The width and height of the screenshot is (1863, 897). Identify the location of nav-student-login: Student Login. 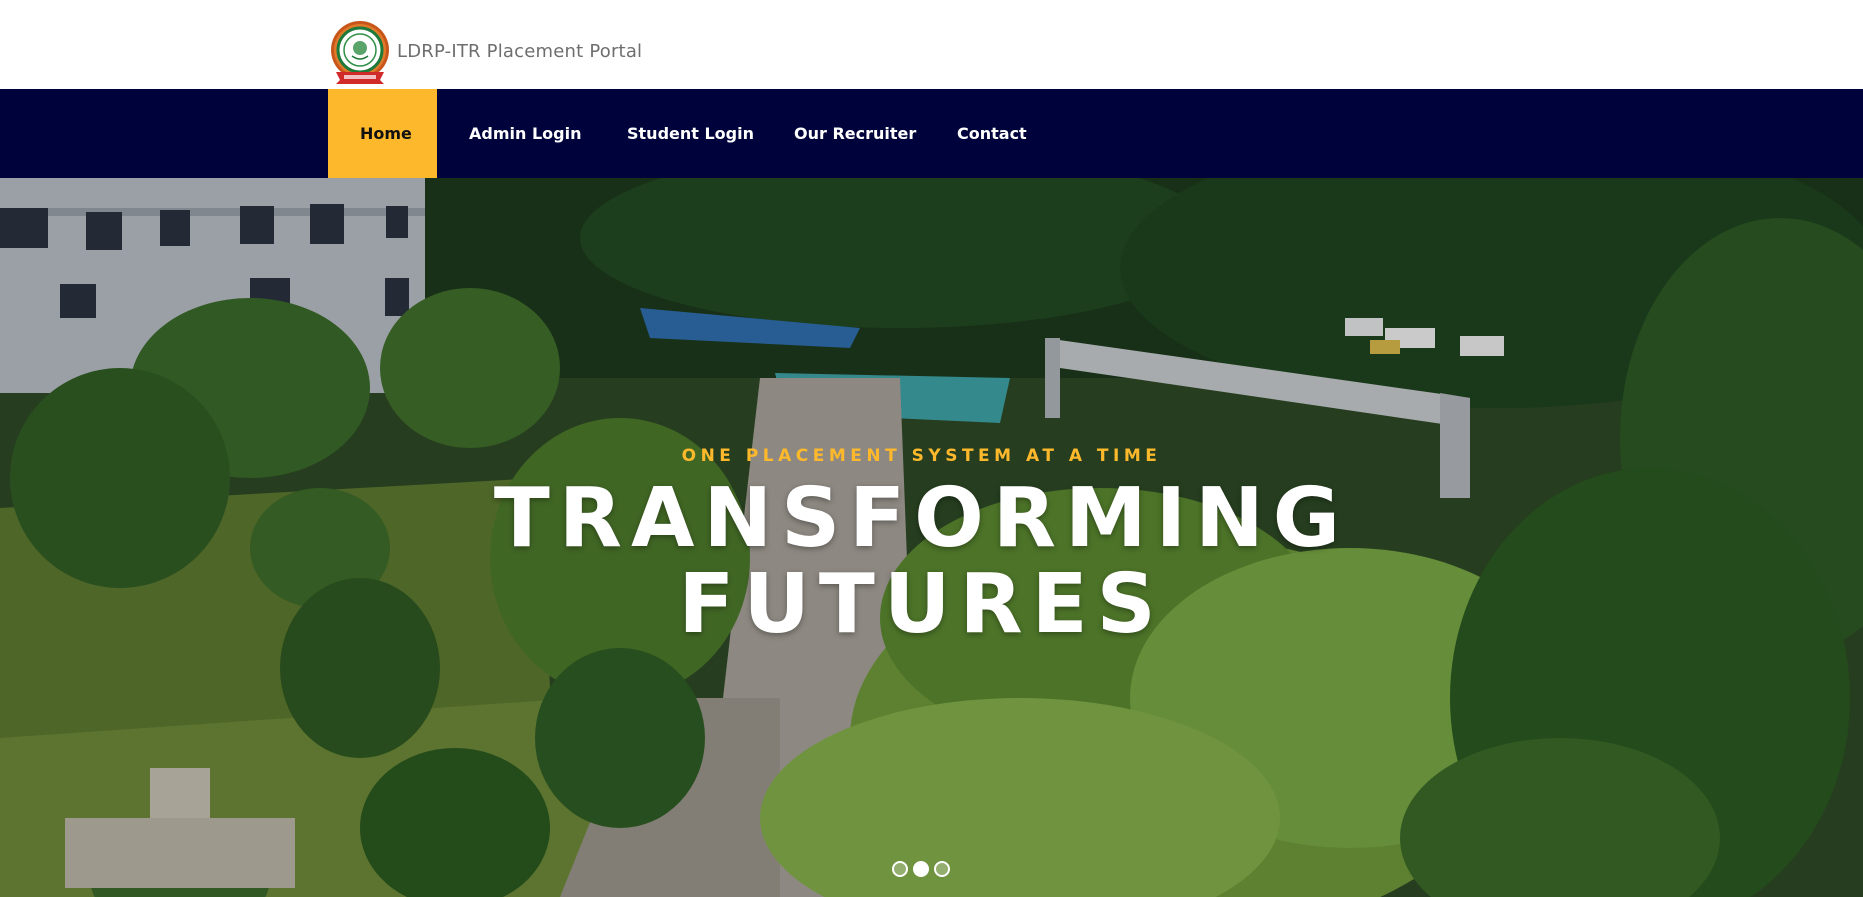
(690, 133).